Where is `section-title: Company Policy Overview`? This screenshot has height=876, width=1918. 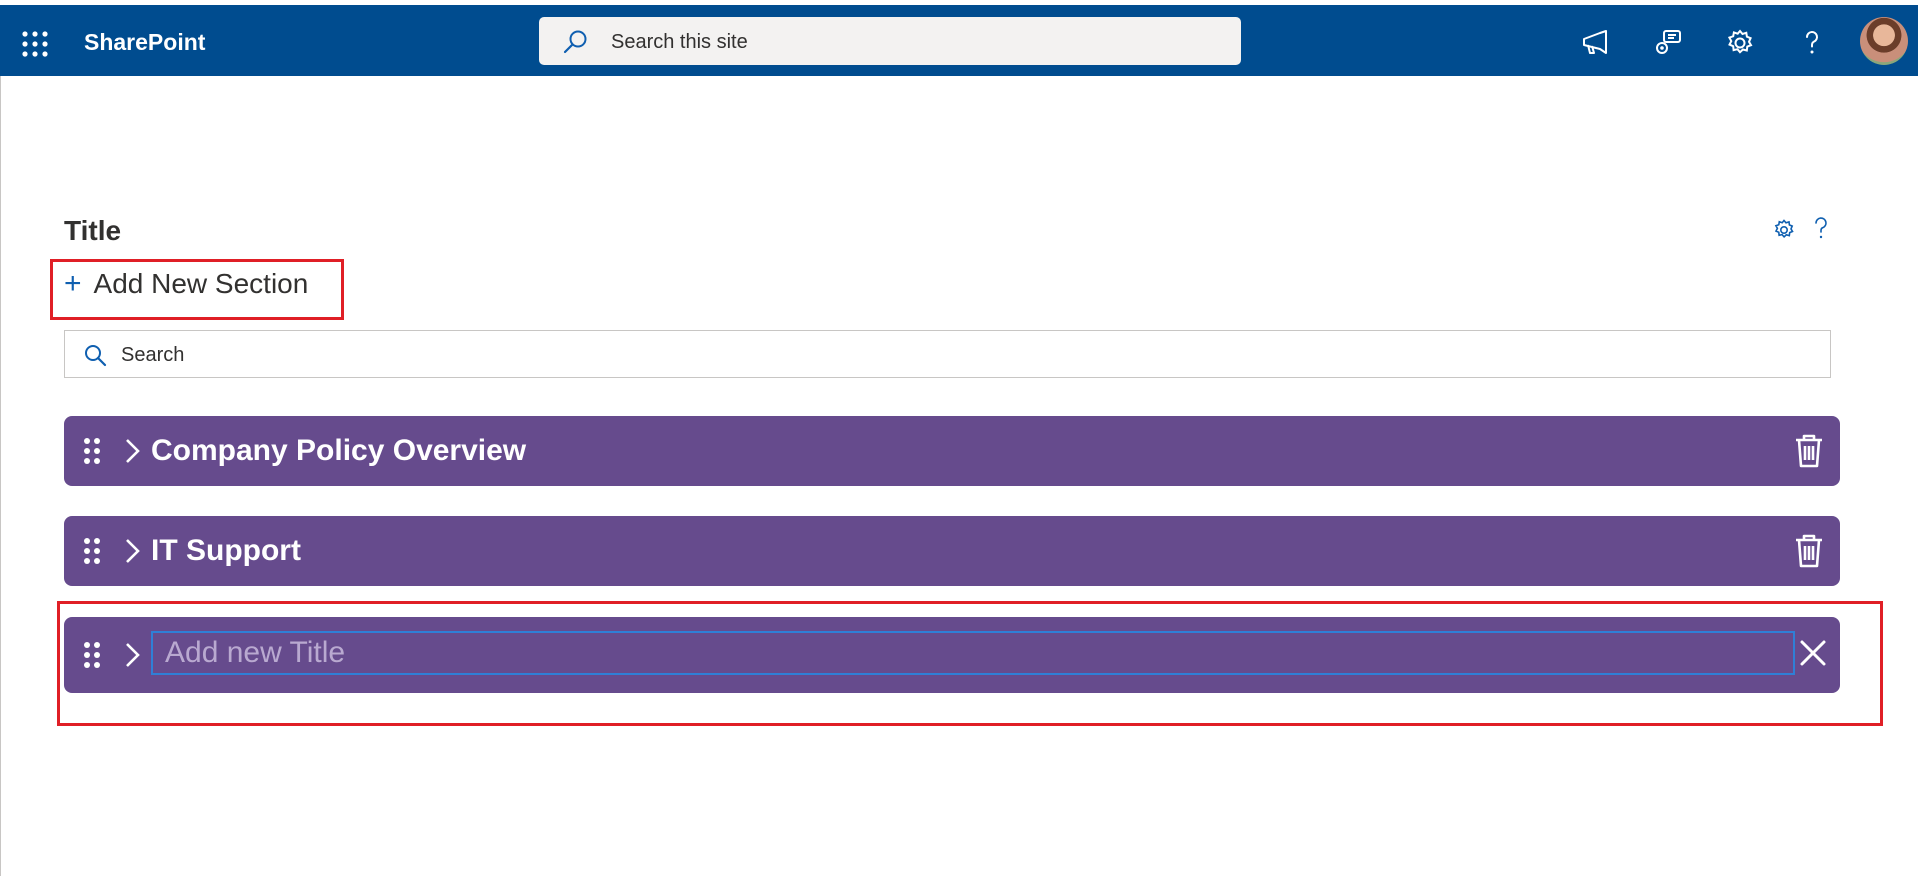
section-title: Company Policy Overview is located at coordinates (338, 451).